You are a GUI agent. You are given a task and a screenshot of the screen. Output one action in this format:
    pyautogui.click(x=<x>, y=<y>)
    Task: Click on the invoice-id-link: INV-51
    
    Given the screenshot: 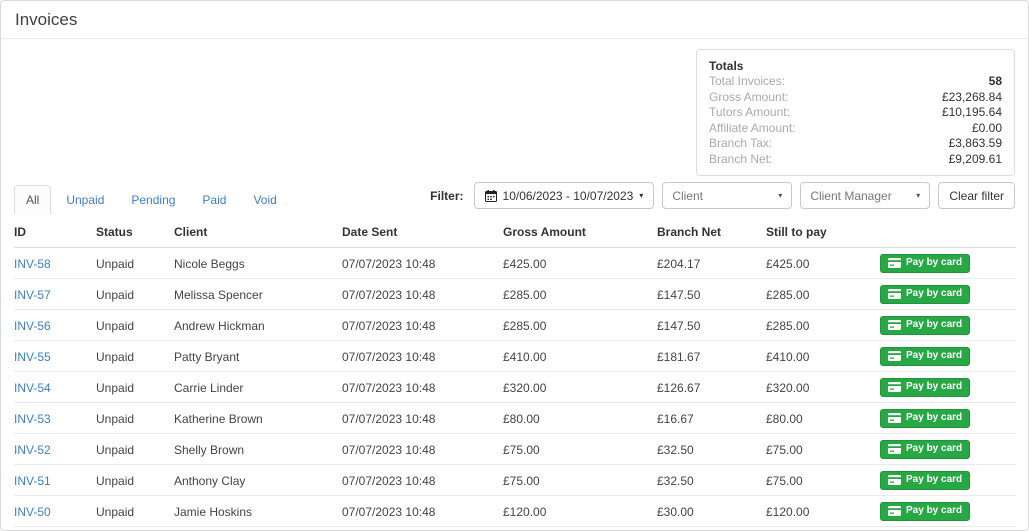 What is the action you would take?
    pyautogui.click(x=32, y=481)
    